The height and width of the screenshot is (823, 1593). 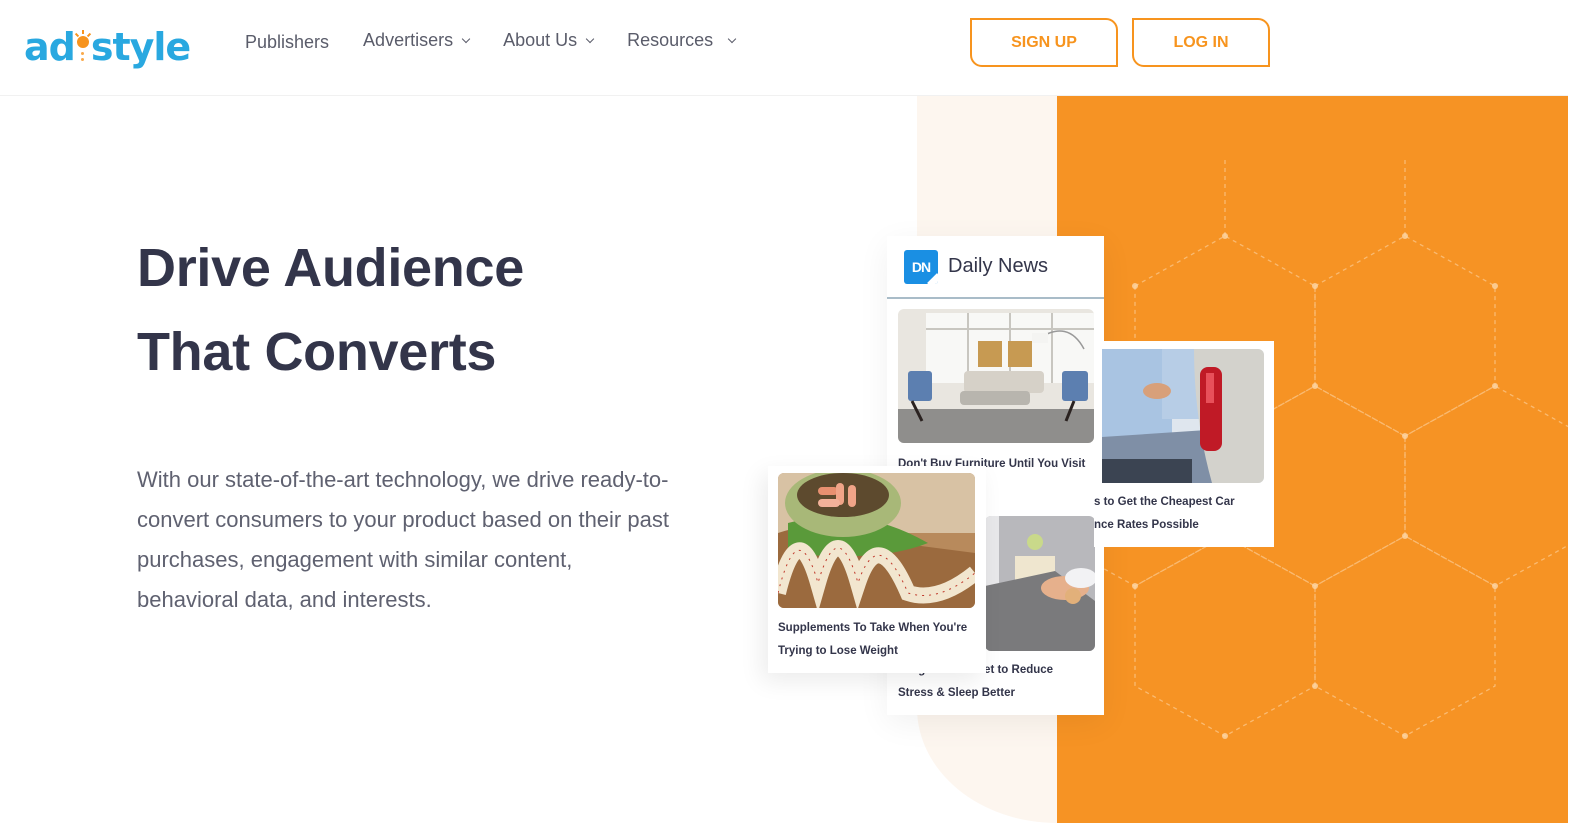 What do you see at coordinates (1580, 411) in the screenshot?
I see `page-right-edge` at bounding box center [1580, 411].